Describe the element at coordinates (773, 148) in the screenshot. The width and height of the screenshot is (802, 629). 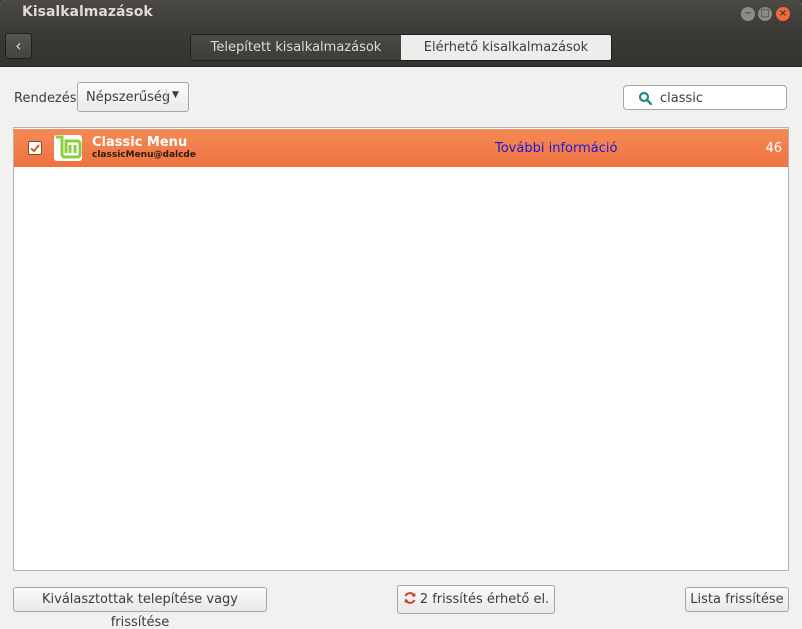
I see `applet-score: 46` at that location.